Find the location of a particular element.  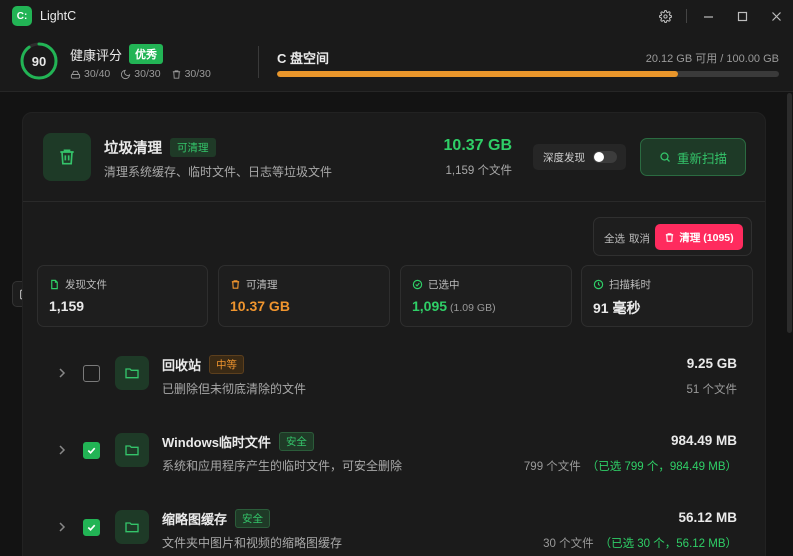

health-title: 健康评分 优秀 is located at coordinates (117, 54).